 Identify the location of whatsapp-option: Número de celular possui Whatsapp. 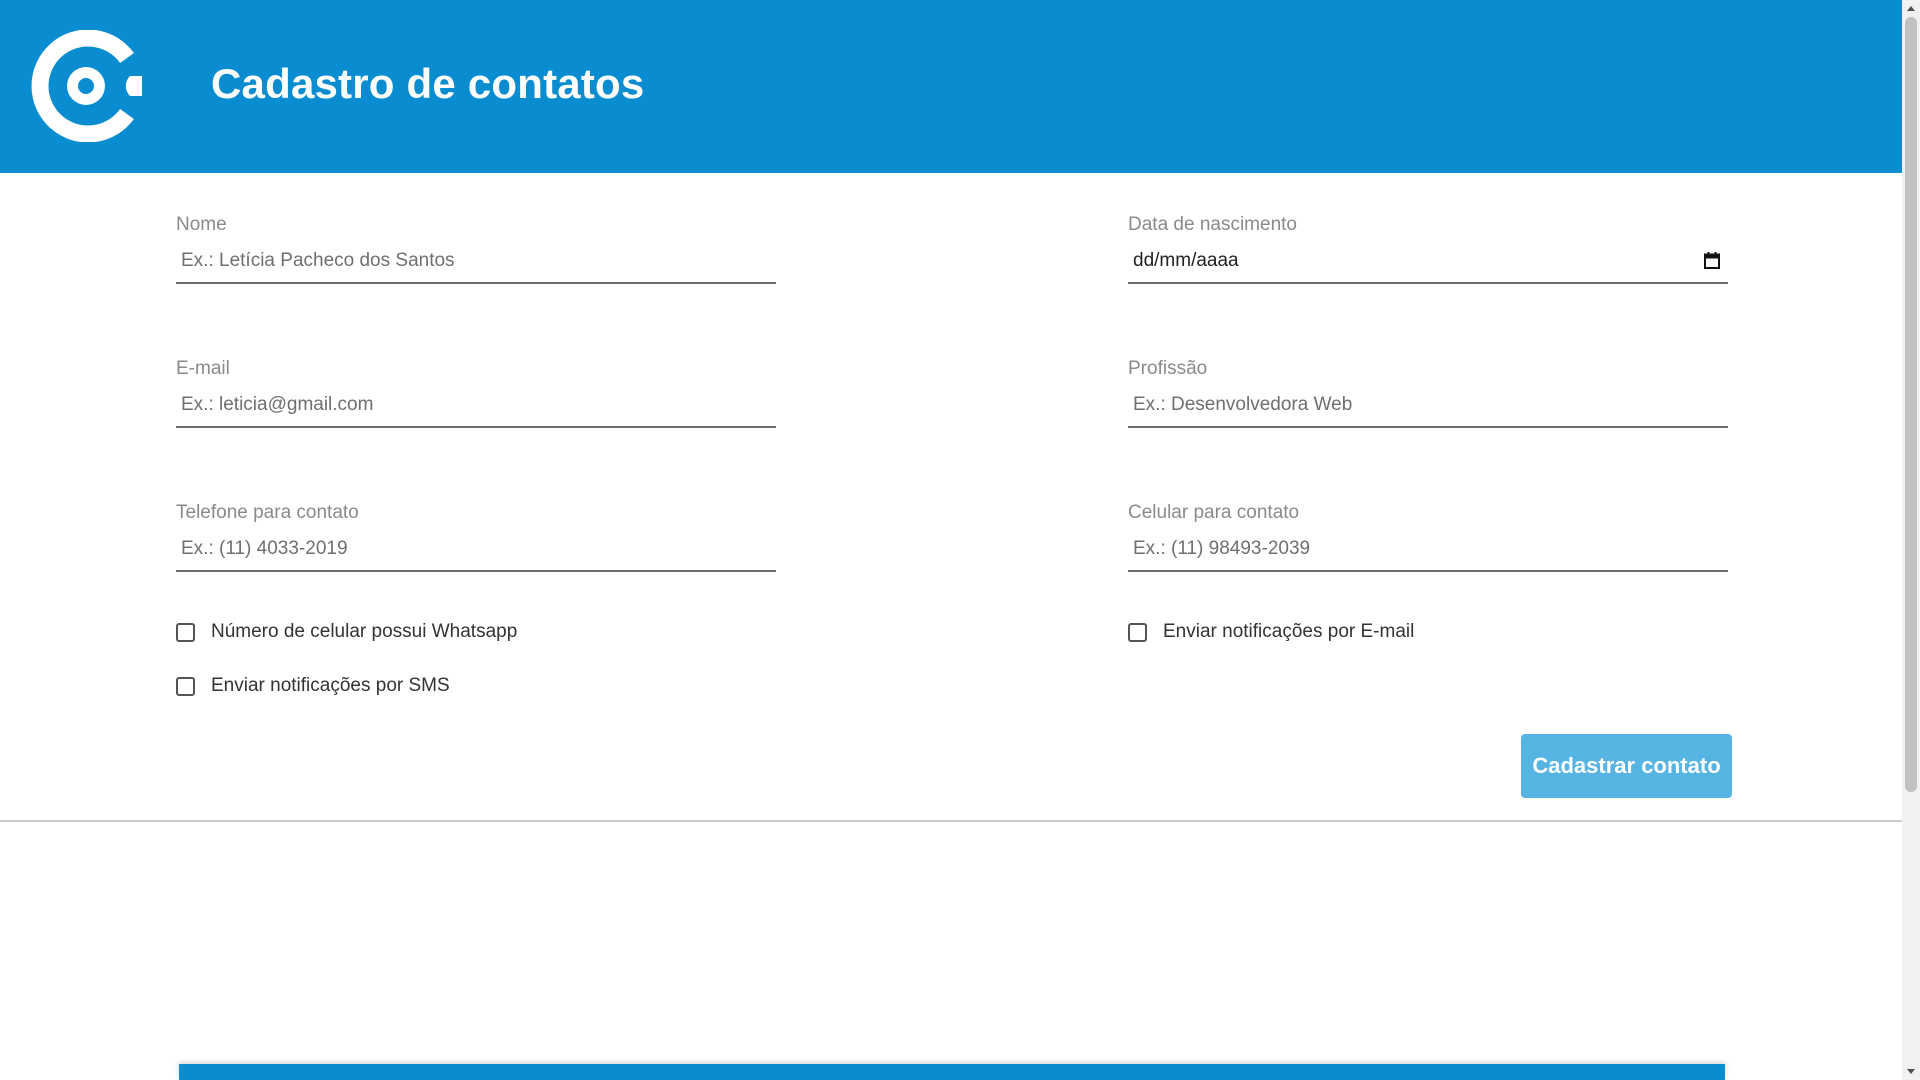
(346, 632).